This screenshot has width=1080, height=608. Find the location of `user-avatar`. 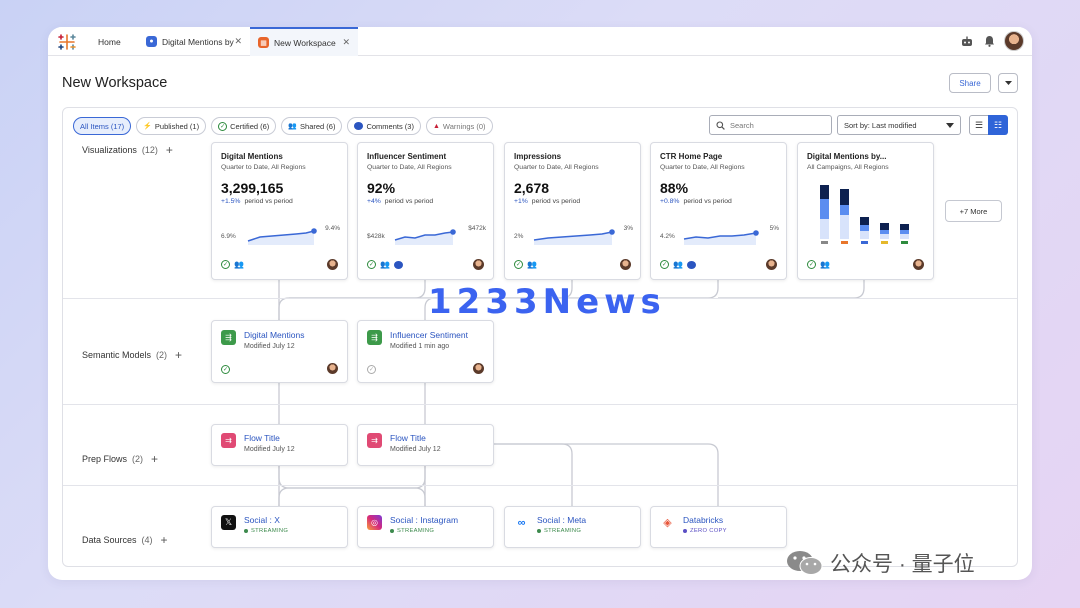

user-avatar is located at coordinates (1014, 41).